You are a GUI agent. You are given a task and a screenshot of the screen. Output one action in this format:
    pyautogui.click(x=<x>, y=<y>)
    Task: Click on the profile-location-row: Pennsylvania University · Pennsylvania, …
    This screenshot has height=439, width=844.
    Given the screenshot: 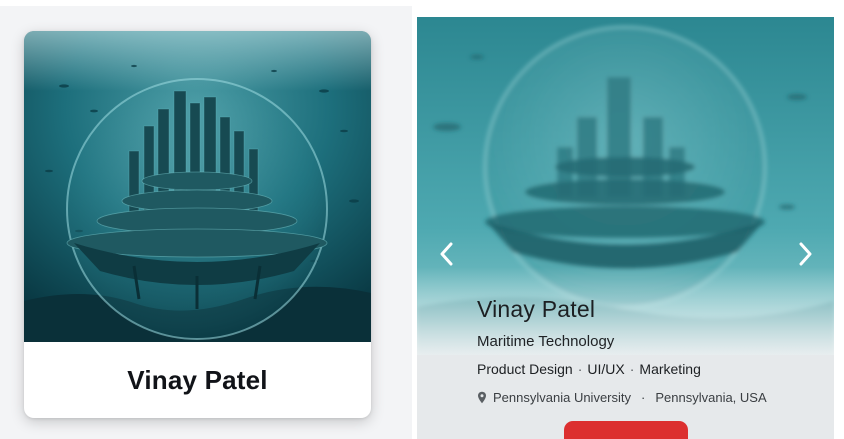 What is the action you would take?
    pyautogui.click(x=622, y=397)
    